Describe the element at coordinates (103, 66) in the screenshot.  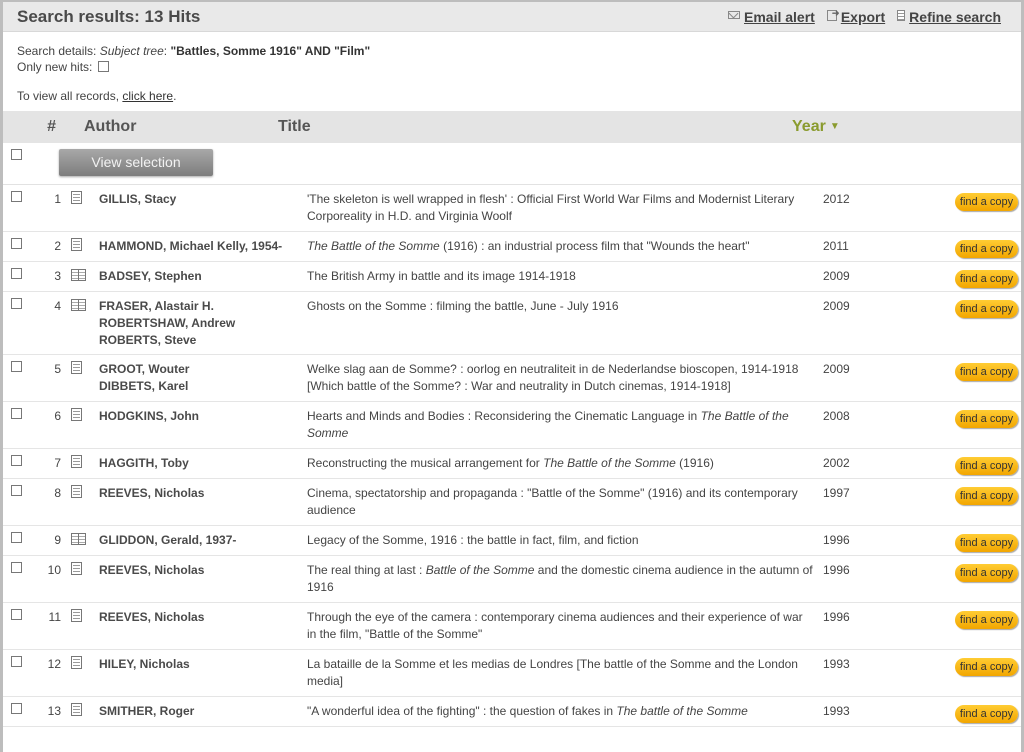
I see `only-new-hits-checkbox` at that location.